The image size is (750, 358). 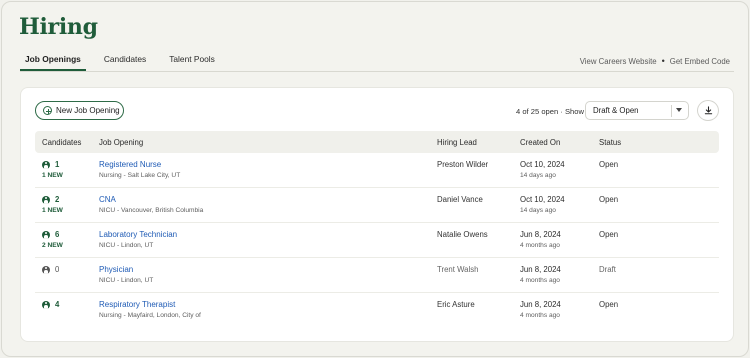 What do you see at coordinates (607, 269) in the screenshot?
I see `status-label: Draft` at bounding box center [607, 269].